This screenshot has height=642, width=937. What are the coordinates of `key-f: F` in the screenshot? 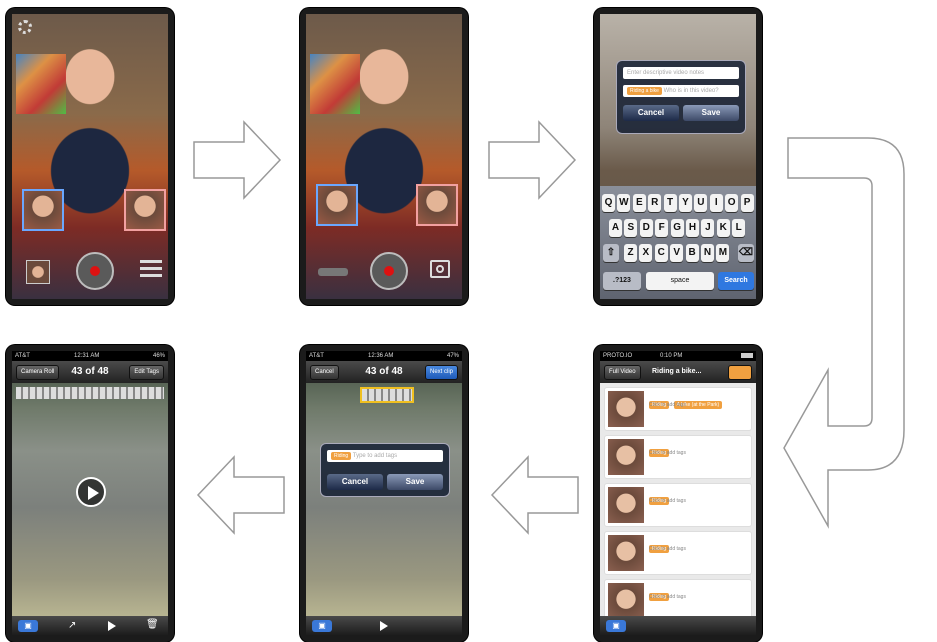 It's located at (662, 228).